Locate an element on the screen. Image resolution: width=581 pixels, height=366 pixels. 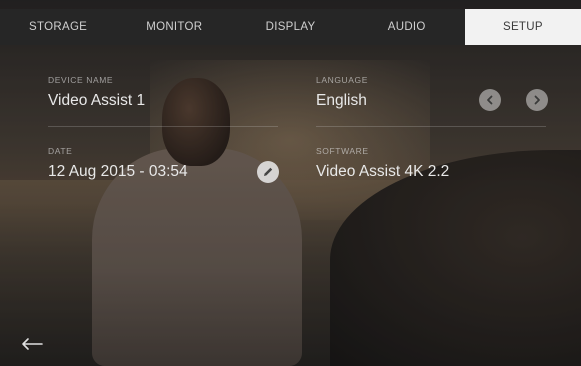
date-value: 12 Aug 2015 - 03:54 is located at coordinates (118, 171).